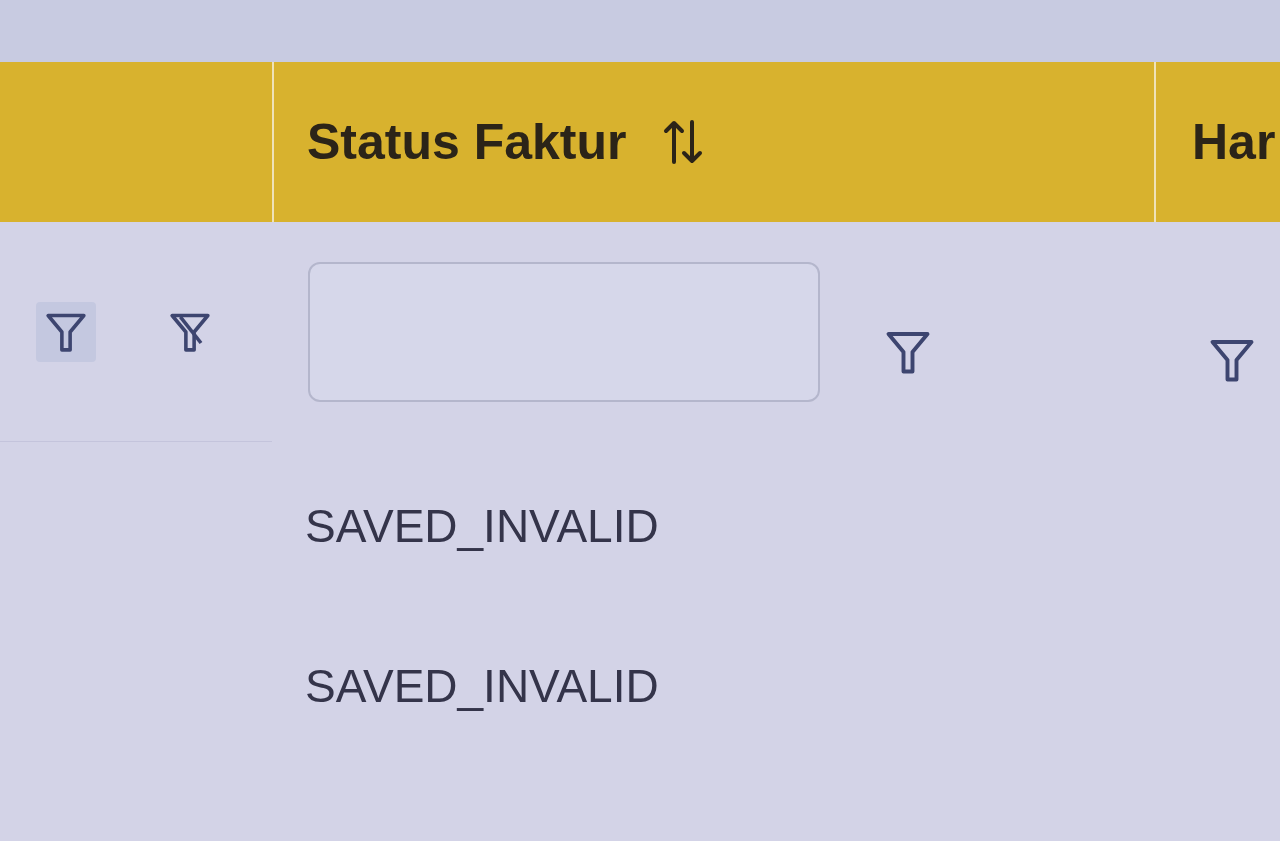 This screenshot has height=841, width=1280. What do you see at coordinates (467, 142) in the screenshot?
I see `column-header: Status Faktur` at bounding box center [467, 142].